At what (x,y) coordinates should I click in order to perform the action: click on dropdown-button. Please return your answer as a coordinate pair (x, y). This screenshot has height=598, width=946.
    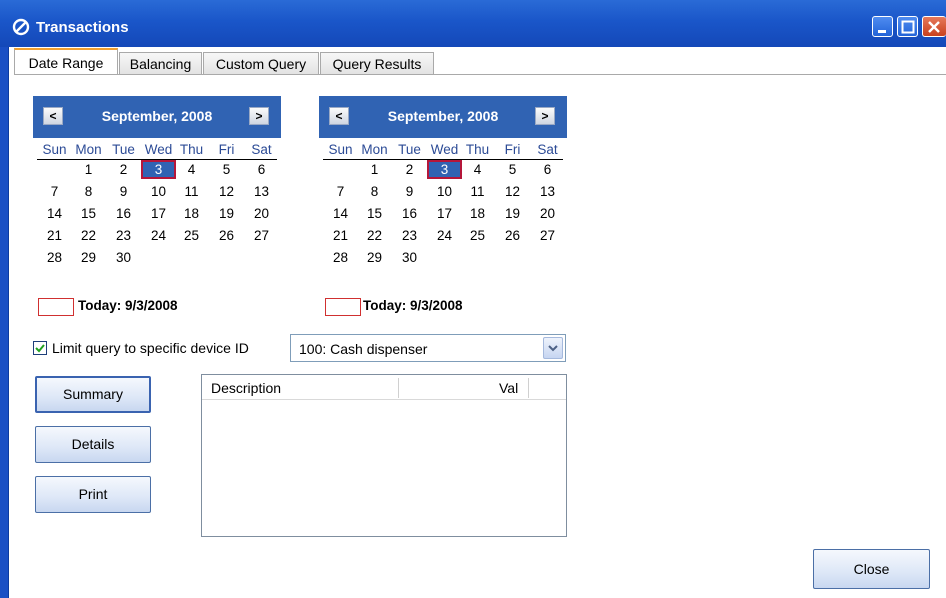
    Looking at the image, I should click on (553, 348).